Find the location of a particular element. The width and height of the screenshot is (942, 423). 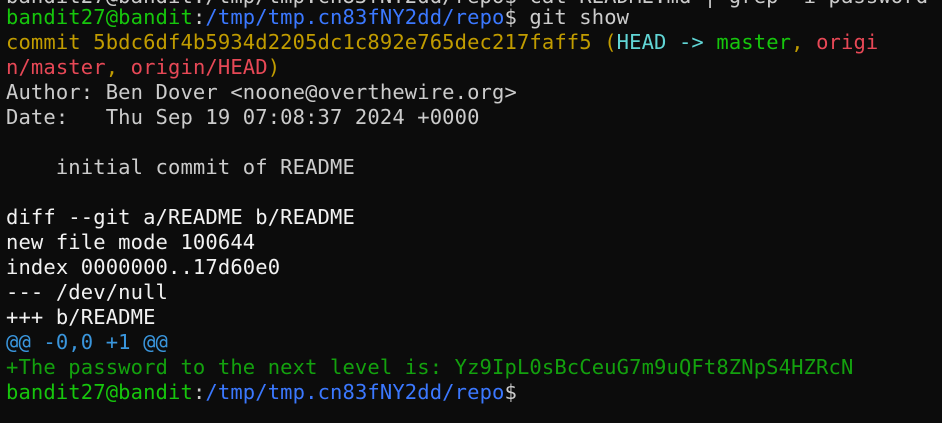

file-mode-line: new file mode 100644 is located at coordinates (131, 242).